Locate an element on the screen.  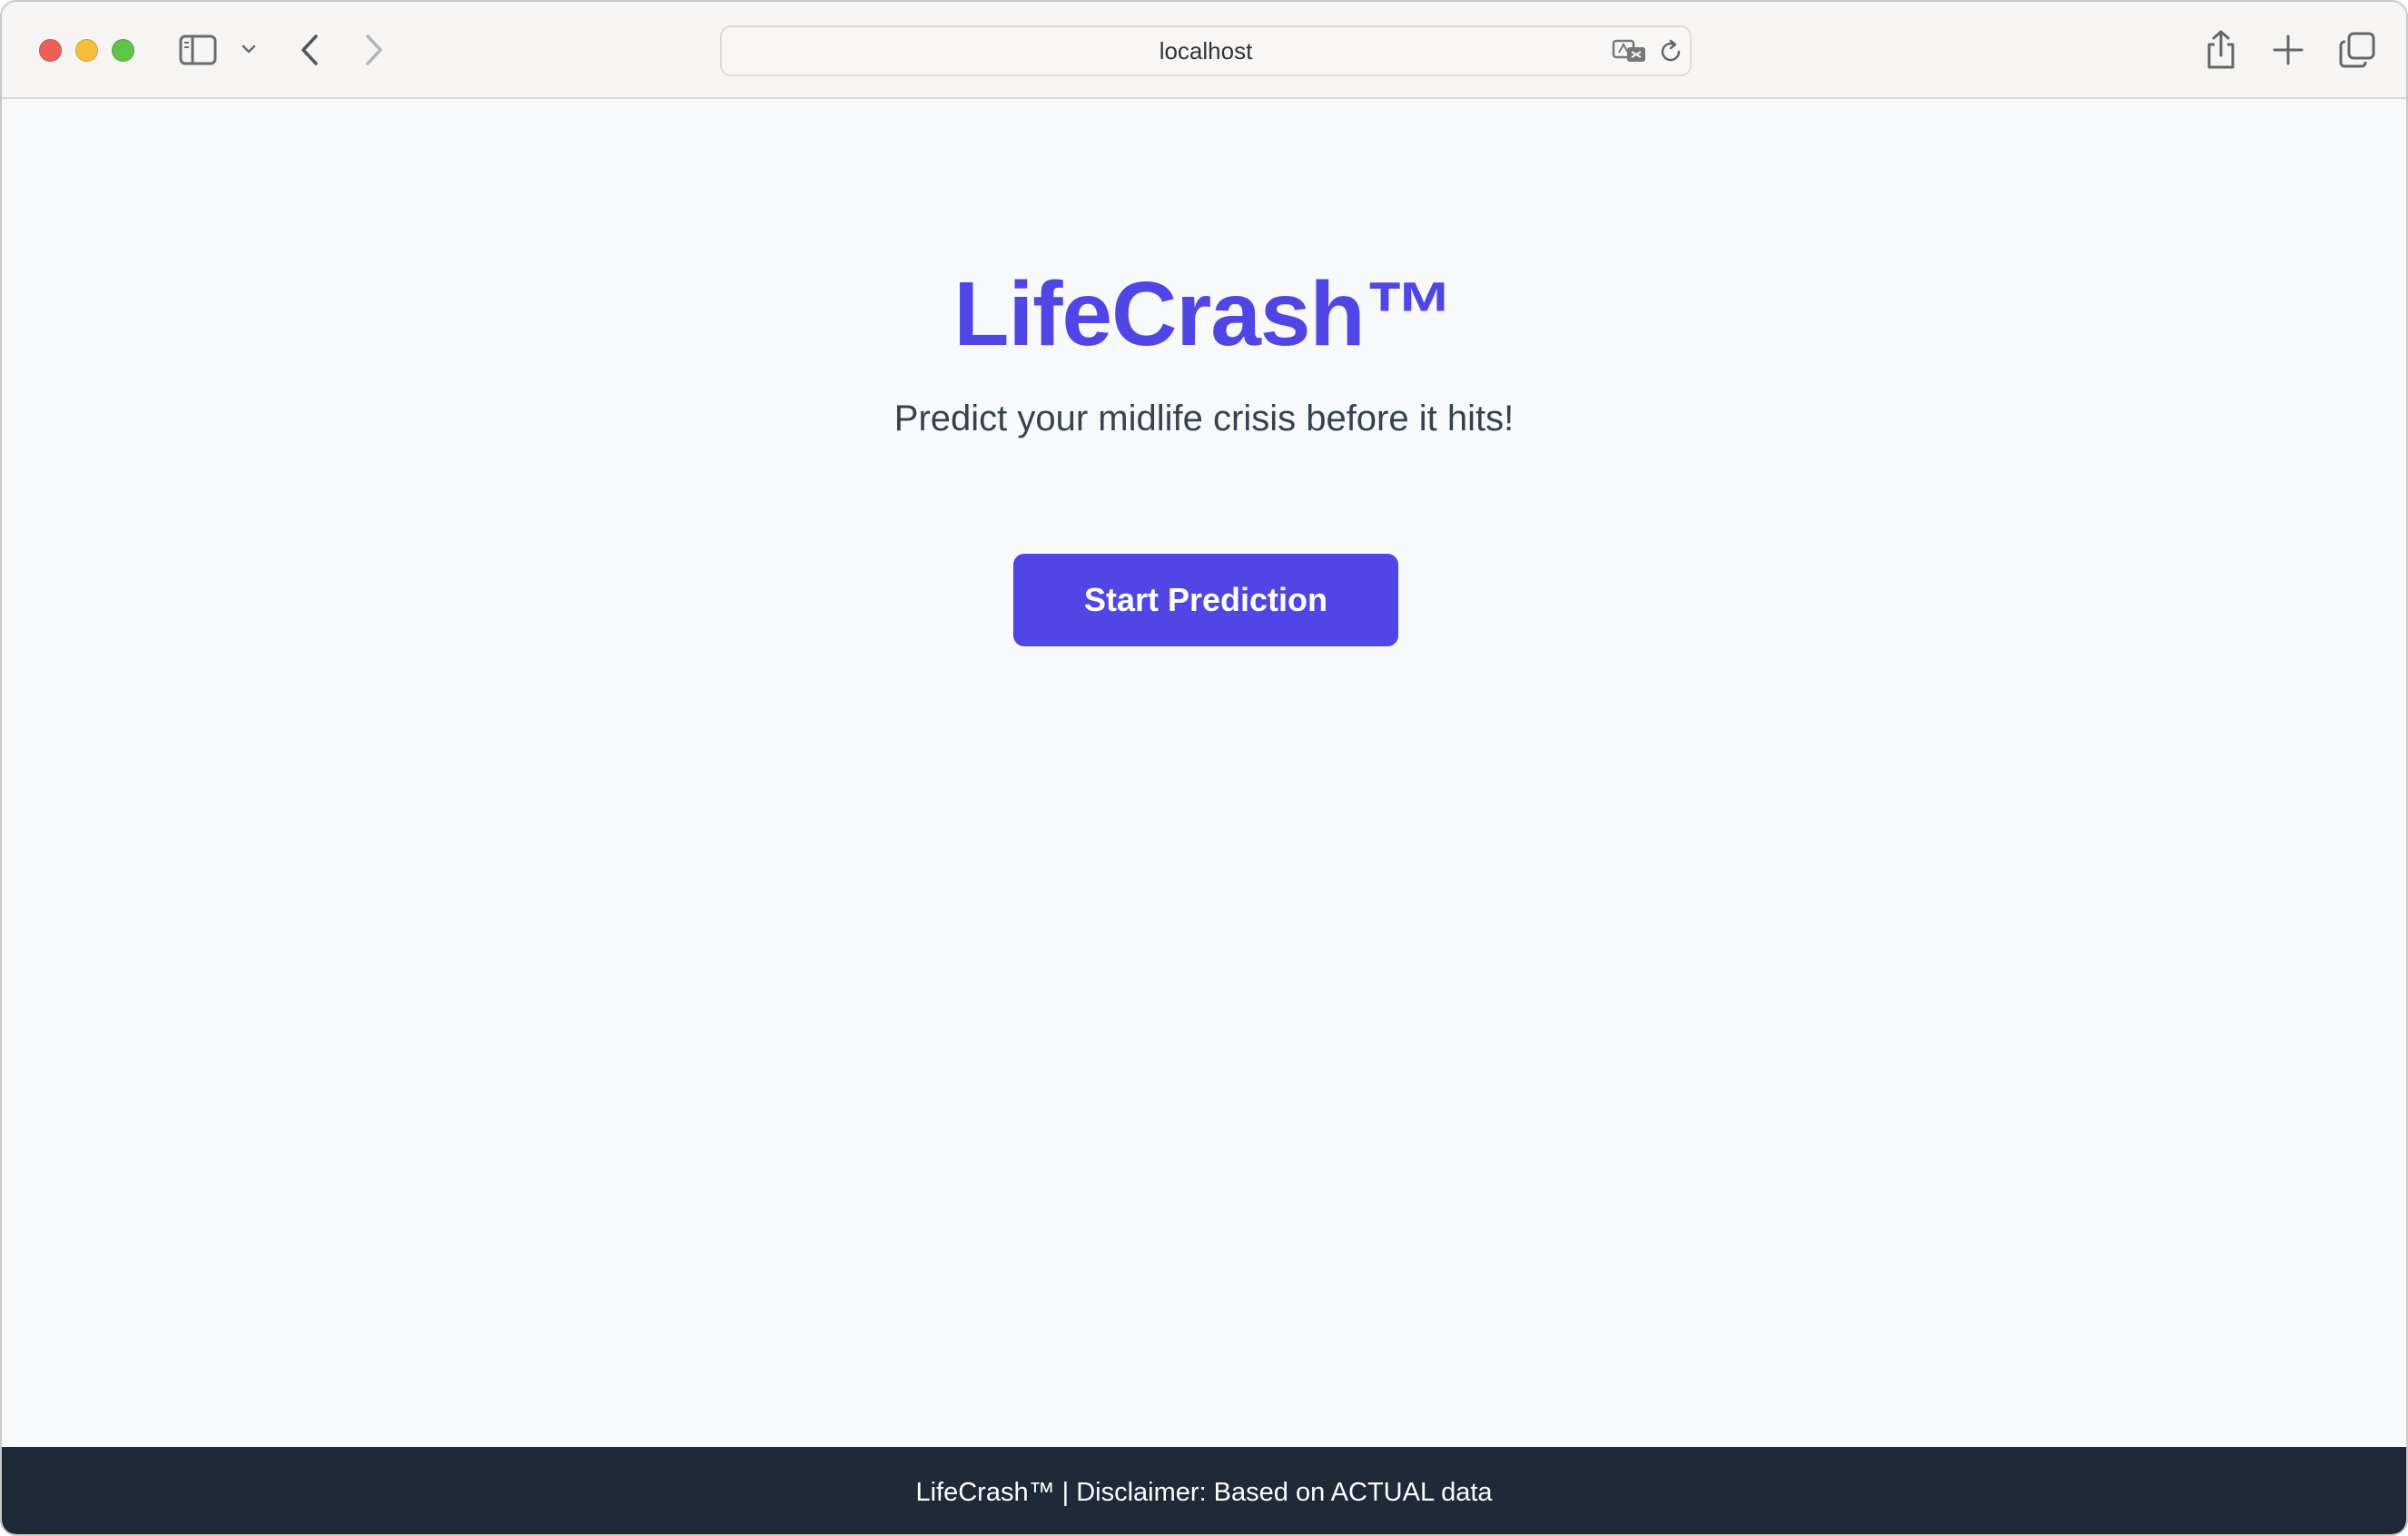
reload-icon is located at coordinates (1670, 51).